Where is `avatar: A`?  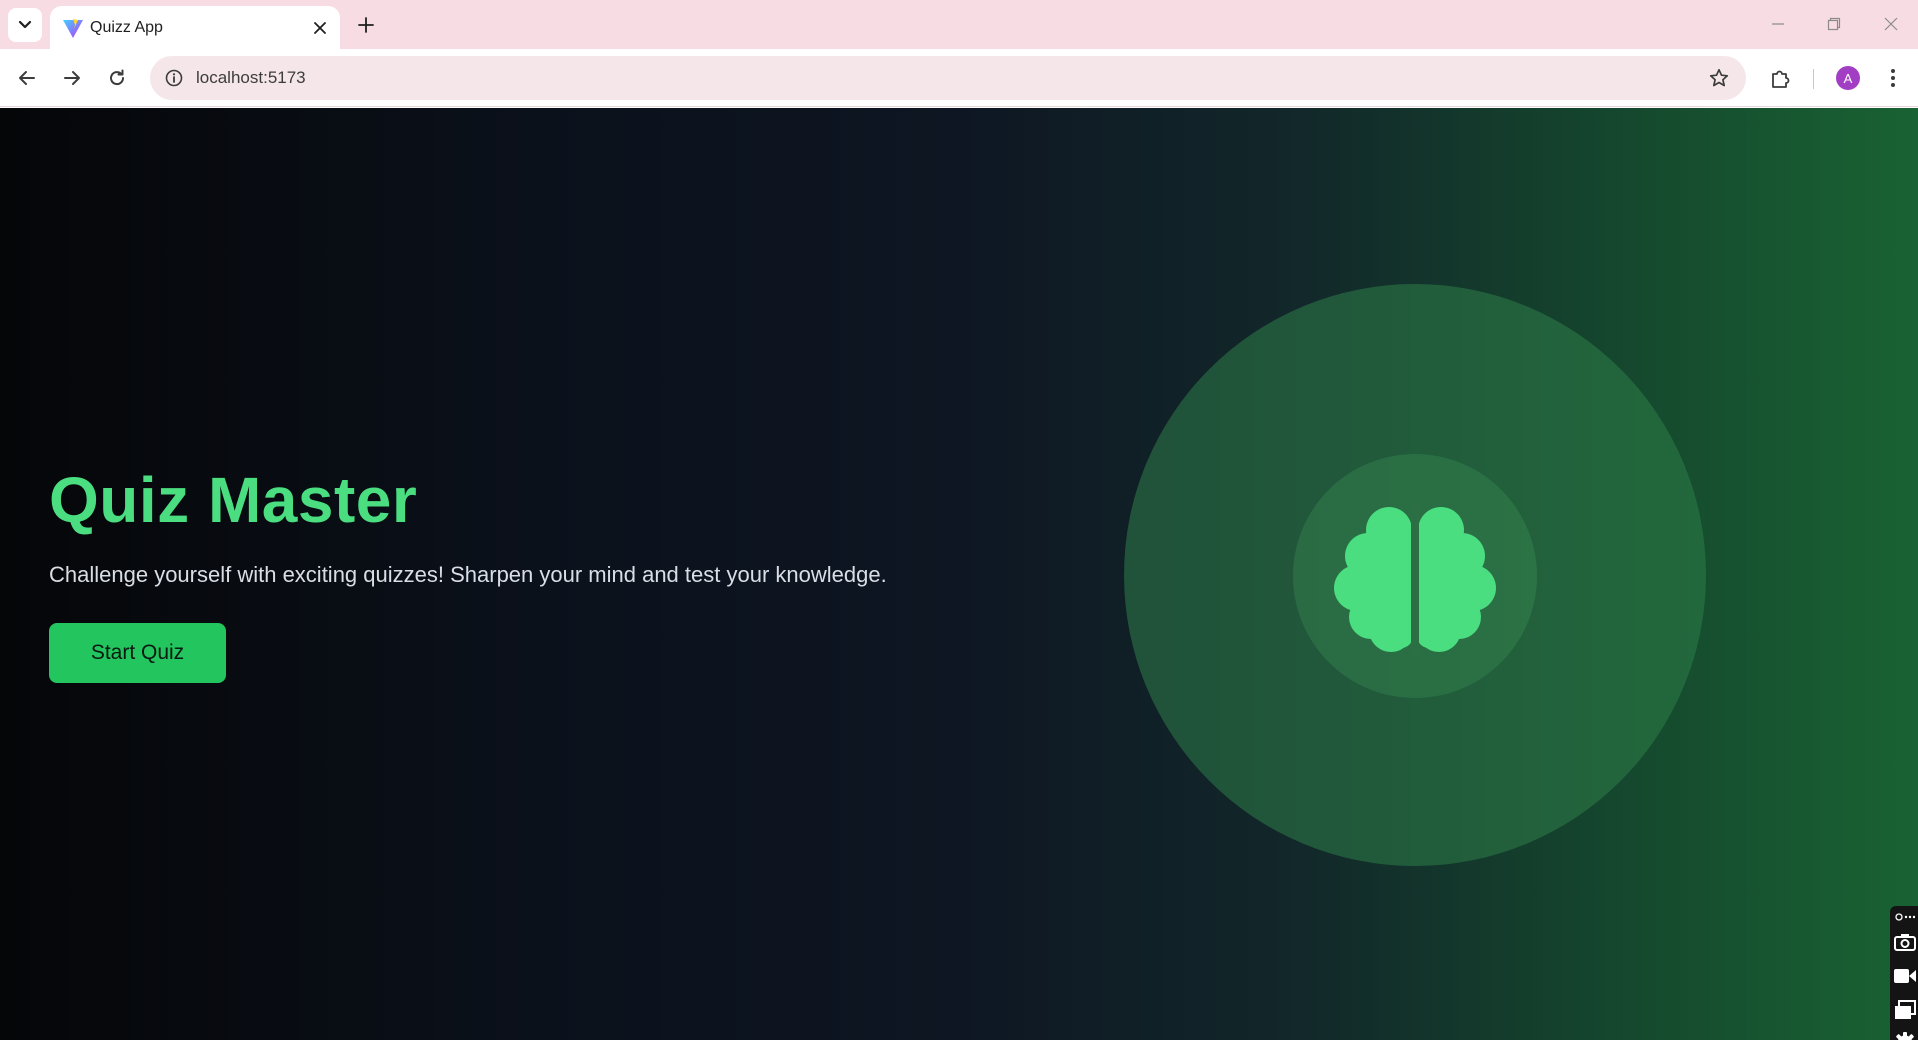 avatar: A is located at coordinates (1848, 78).